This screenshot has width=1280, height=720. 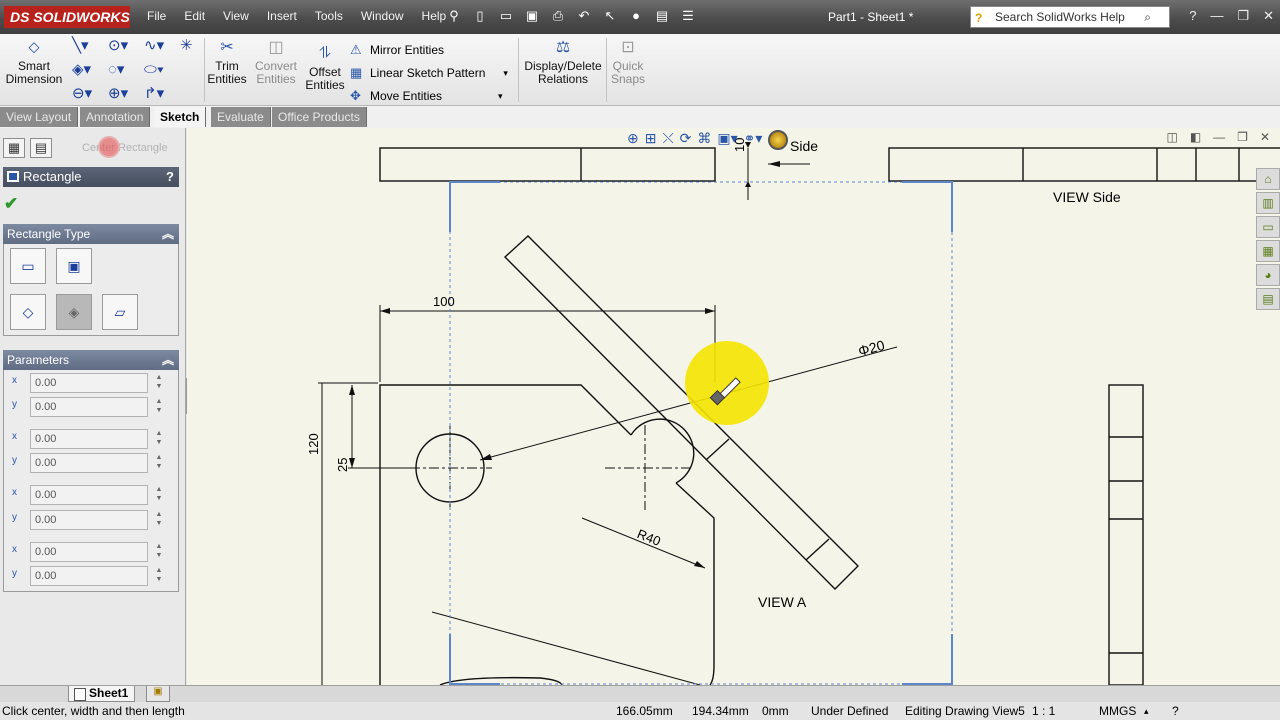 I want to click on x2-input: 0.00, so click(x=89, y=439).